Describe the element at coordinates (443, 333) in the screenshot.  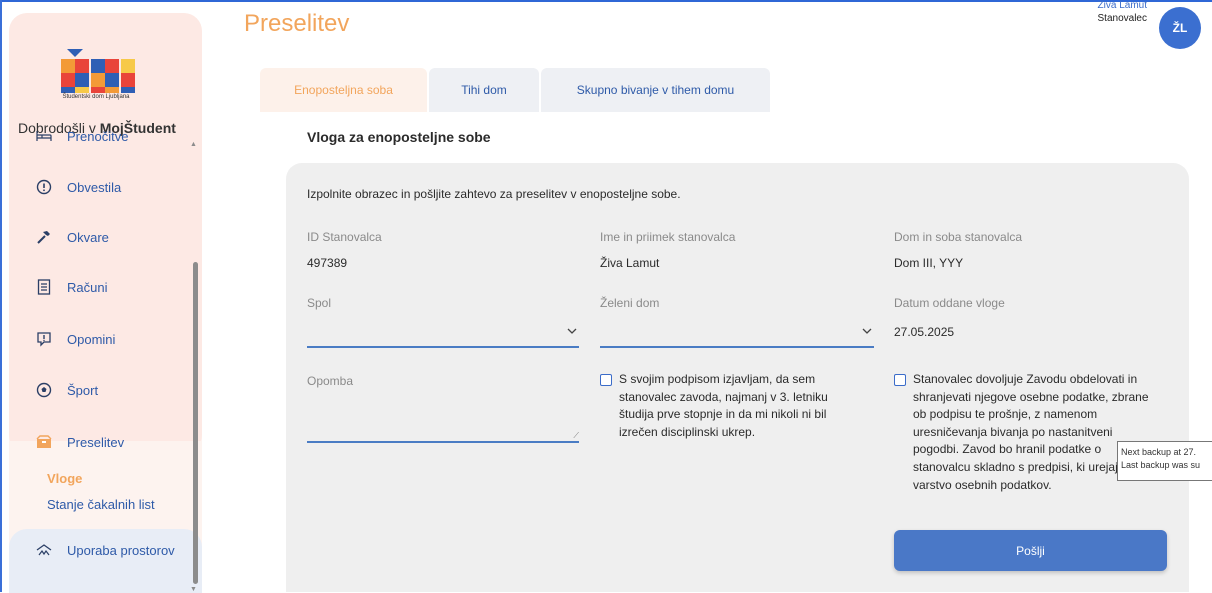
I see `gender-select` at that location.